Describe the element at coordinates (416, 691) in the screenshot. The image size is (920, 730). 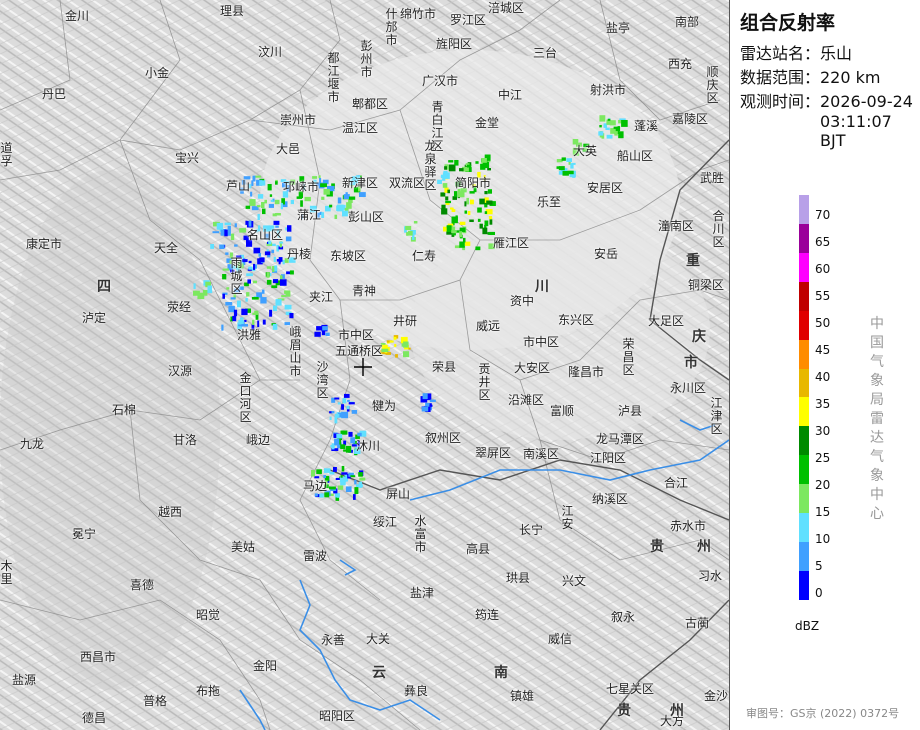
I see `place-label: 彝良` at that location.